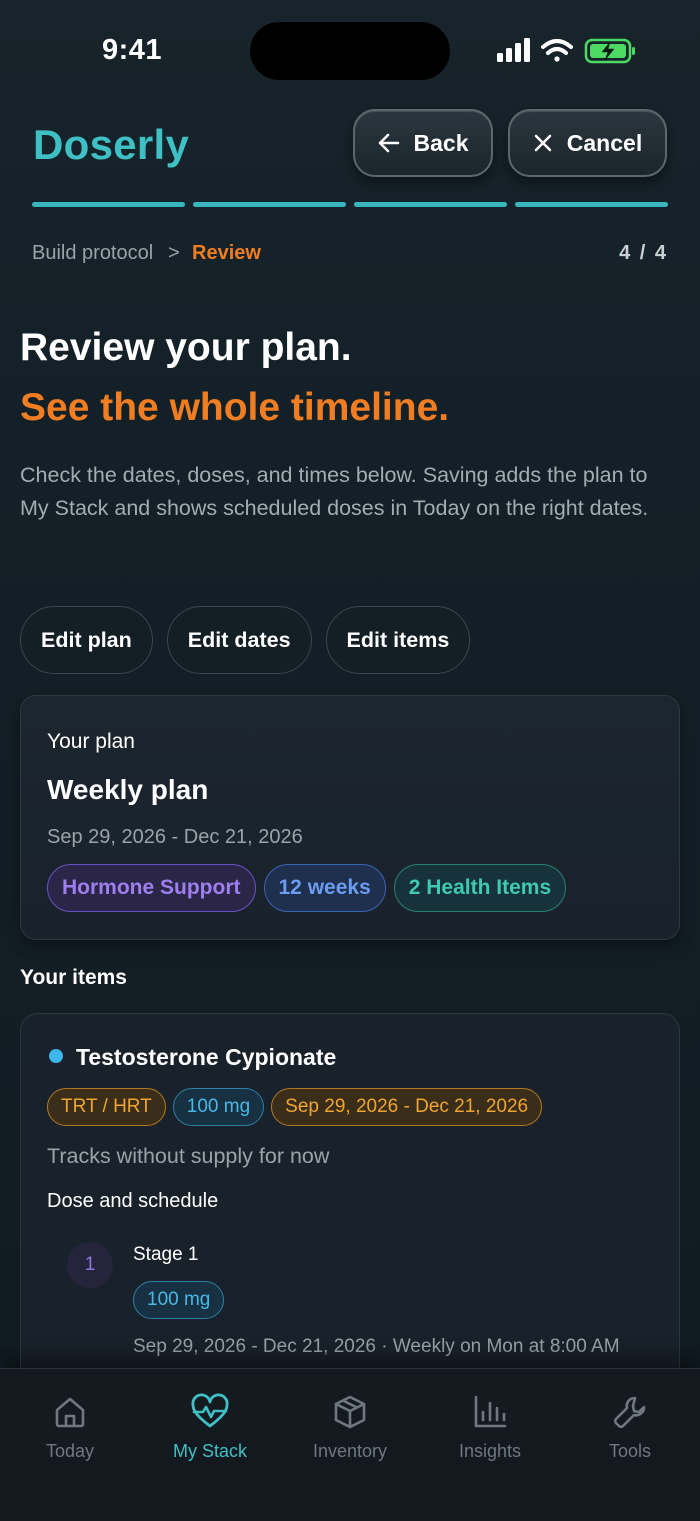 The image size is (700, 1521). Describe the element at coordinates (490, 1411) in the screenshot. I see `bar-chart-icon` at that location.